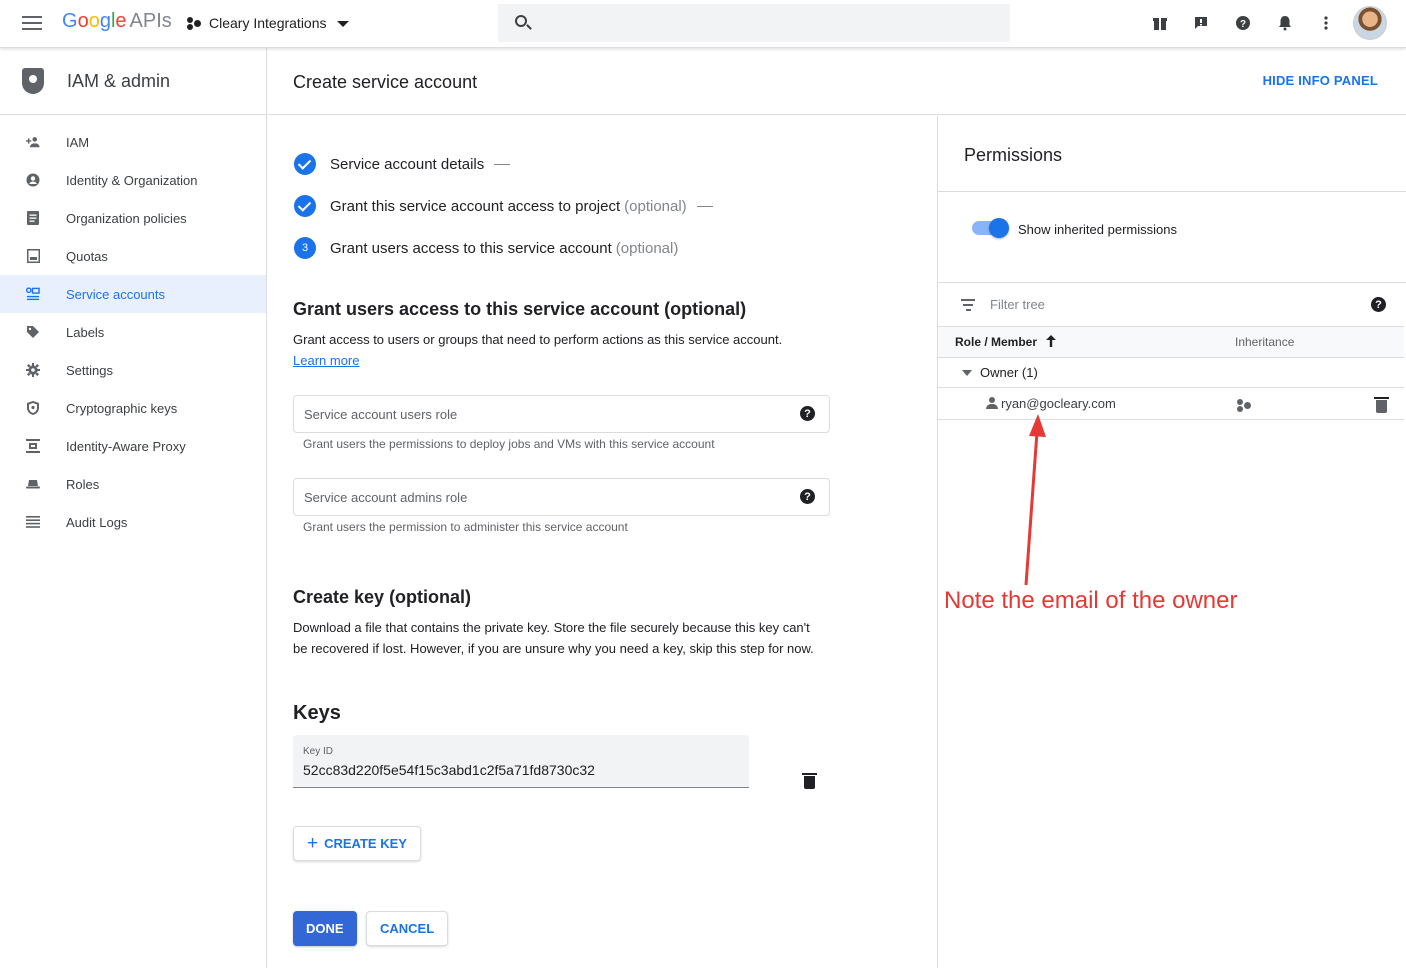 This screenshot has height=968, width=1406. What do you see at coordinates (1013, 155) in the screenshot?
I see `permissions-title: Permissions` at bounding box center [1013, 155].